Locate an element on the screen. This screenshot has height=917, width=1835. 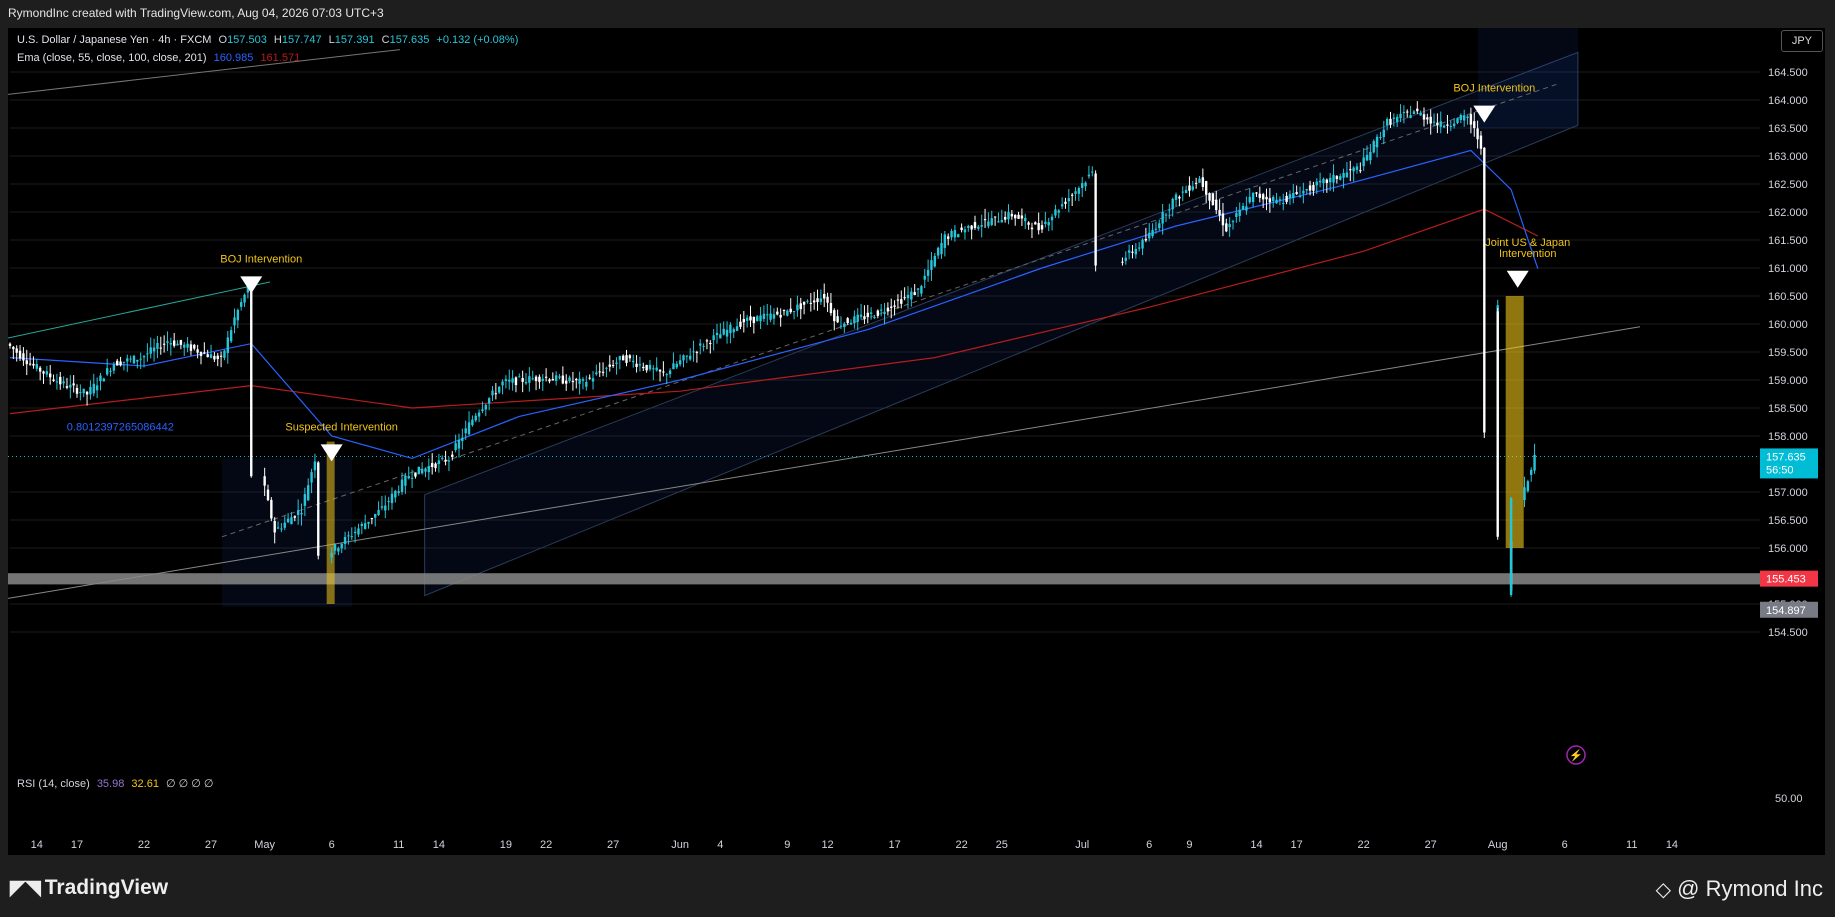
tradingview-logo: ◤◥ TradingView is located at coordinates (89, 887).